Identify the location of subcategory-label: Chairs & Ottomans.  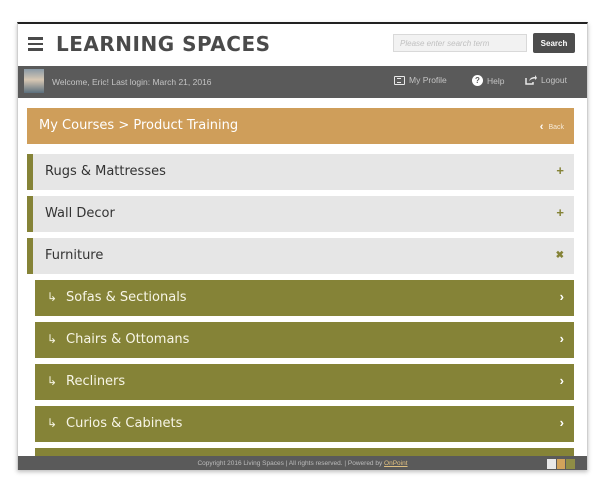
(128, 339).